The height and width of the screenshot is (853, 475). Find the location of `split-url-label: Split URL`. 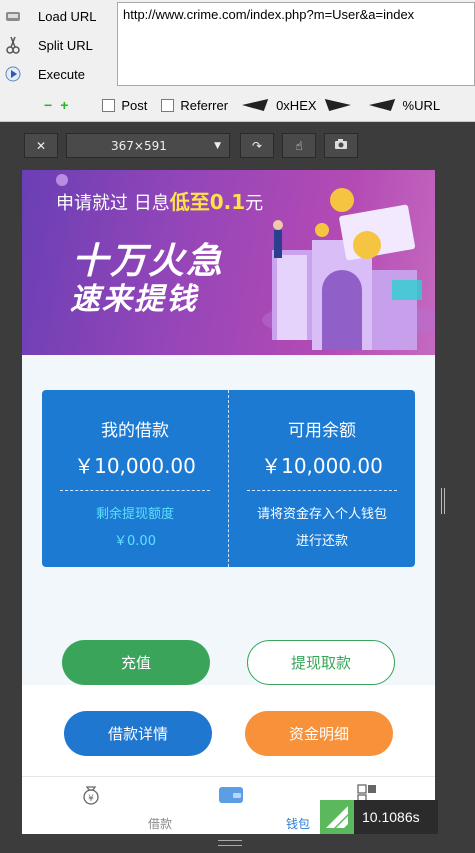

split-url-label: Split URL is located at coordinates (65, 45).